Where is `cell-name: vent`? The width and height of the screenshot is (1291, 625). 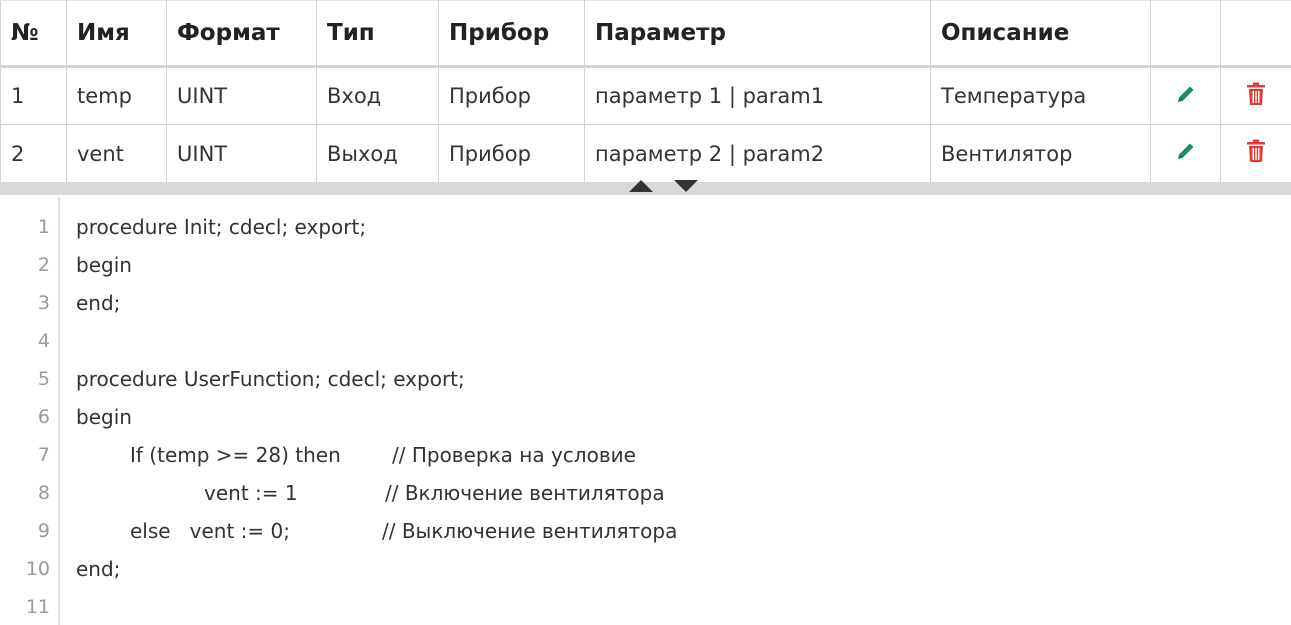 cell-name: vent is located at coordinates (116, 153).